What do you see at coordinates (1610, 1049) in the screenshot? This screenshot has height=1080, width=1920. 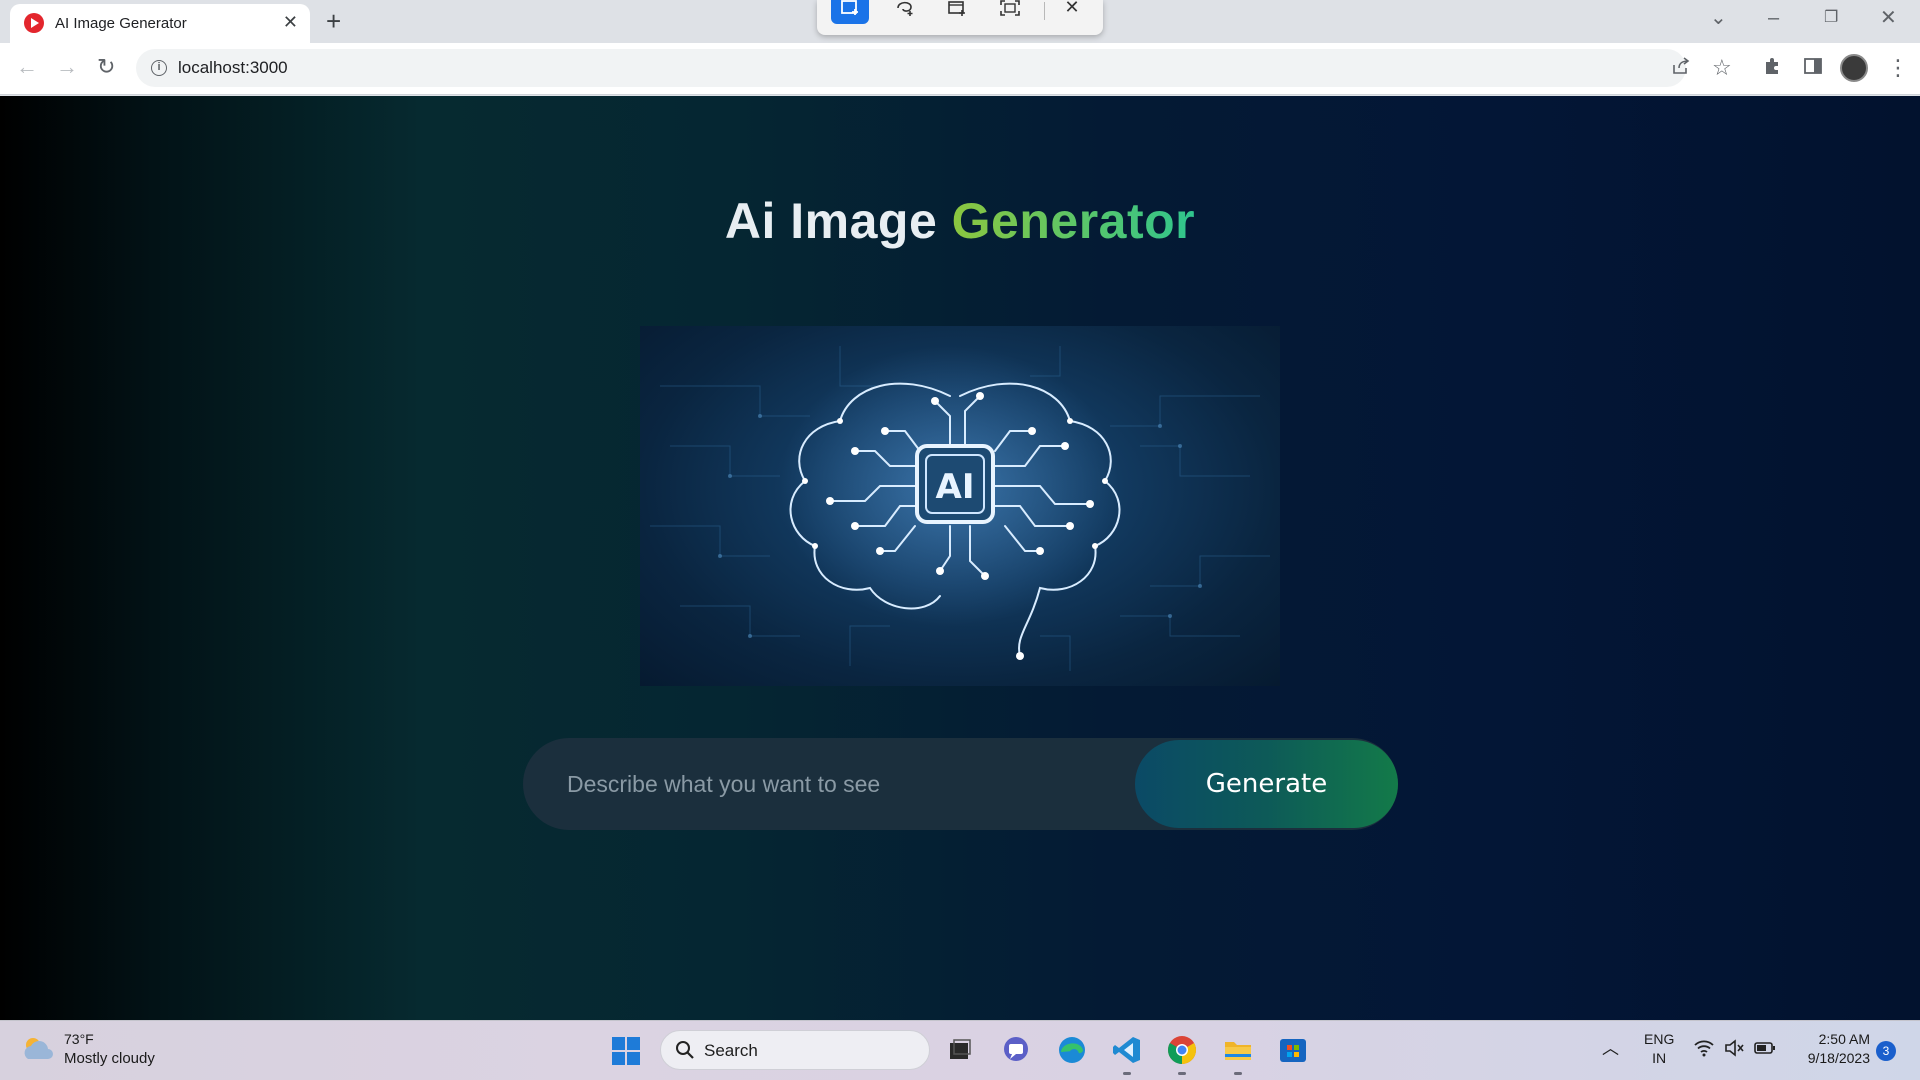 I see `show-hidden-icons-chevron-icon: ︿` at bounding box center [1610, 1049].